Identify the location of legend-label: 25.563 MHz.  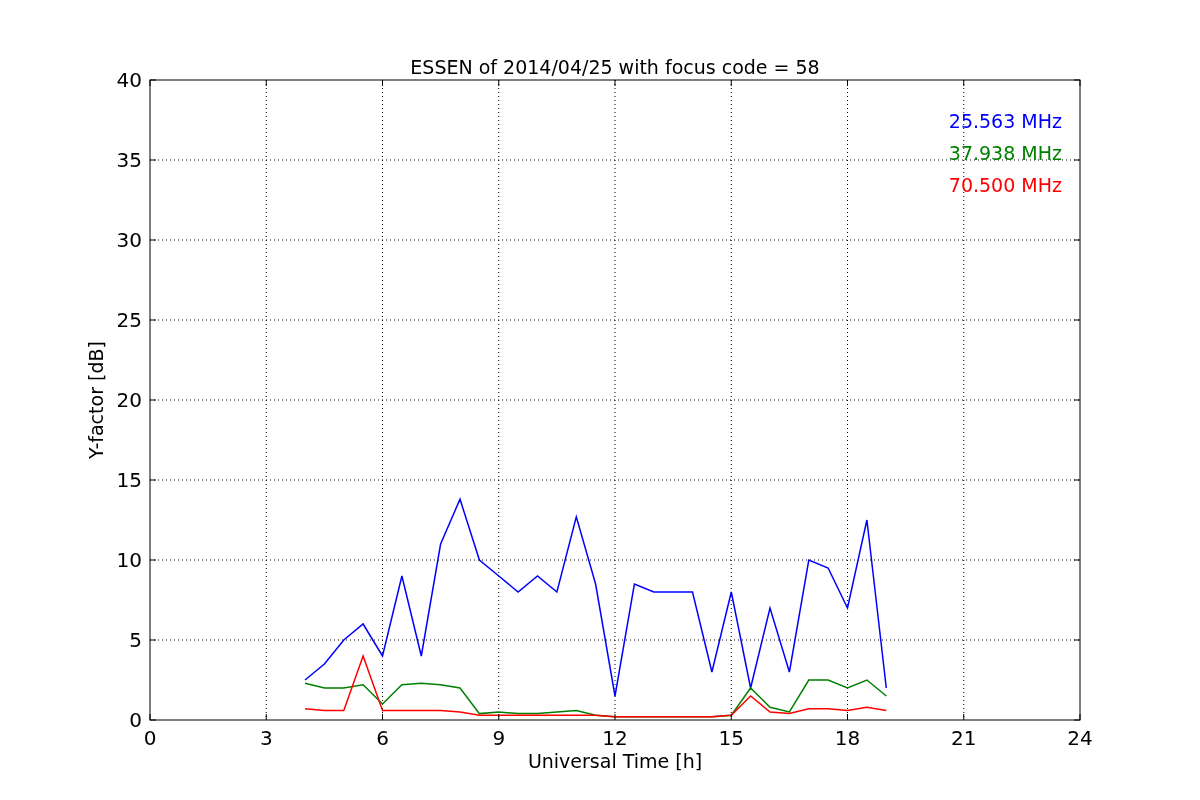
(1005, 121).